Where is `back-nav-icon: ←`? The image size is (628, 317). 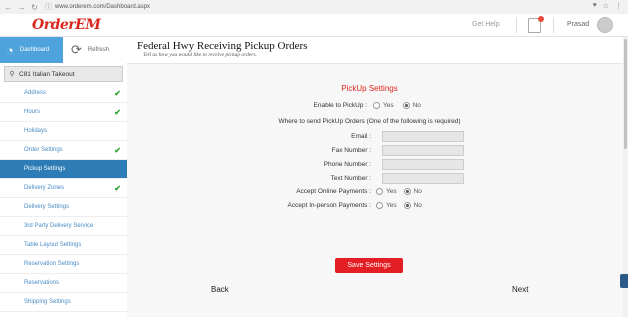
back-nav-icon: ← is located at coordinates (8, 7).